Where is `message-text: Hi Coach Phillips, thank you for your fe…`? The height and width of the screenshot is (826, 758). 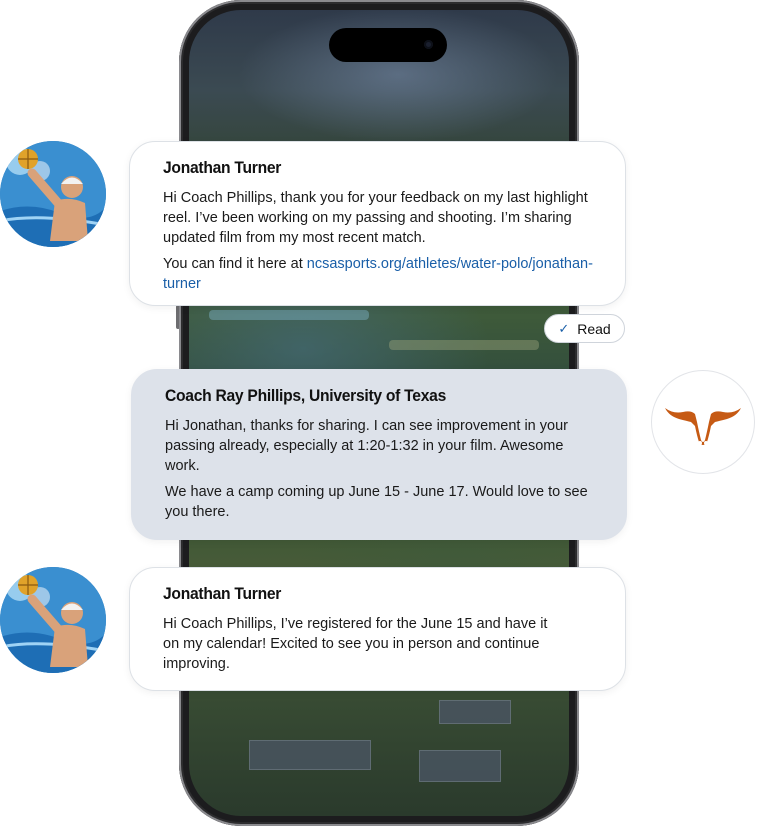 message-text: Hi Coach Phillips, thank you for your fe… is located at coordinates (375, 218).